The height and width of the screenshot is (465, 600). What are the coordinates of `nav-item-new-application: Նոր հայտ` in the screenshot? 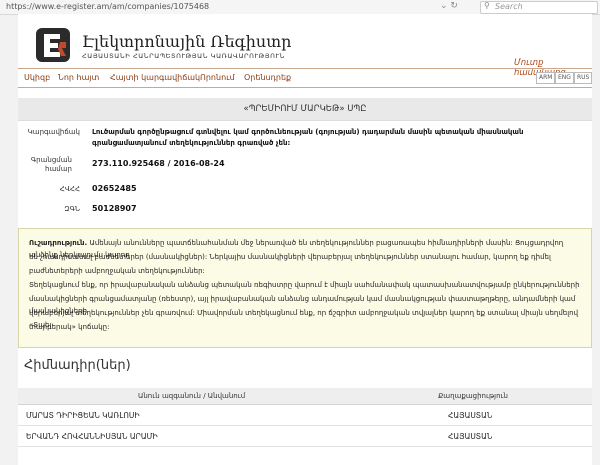 It's located at (78, 77).